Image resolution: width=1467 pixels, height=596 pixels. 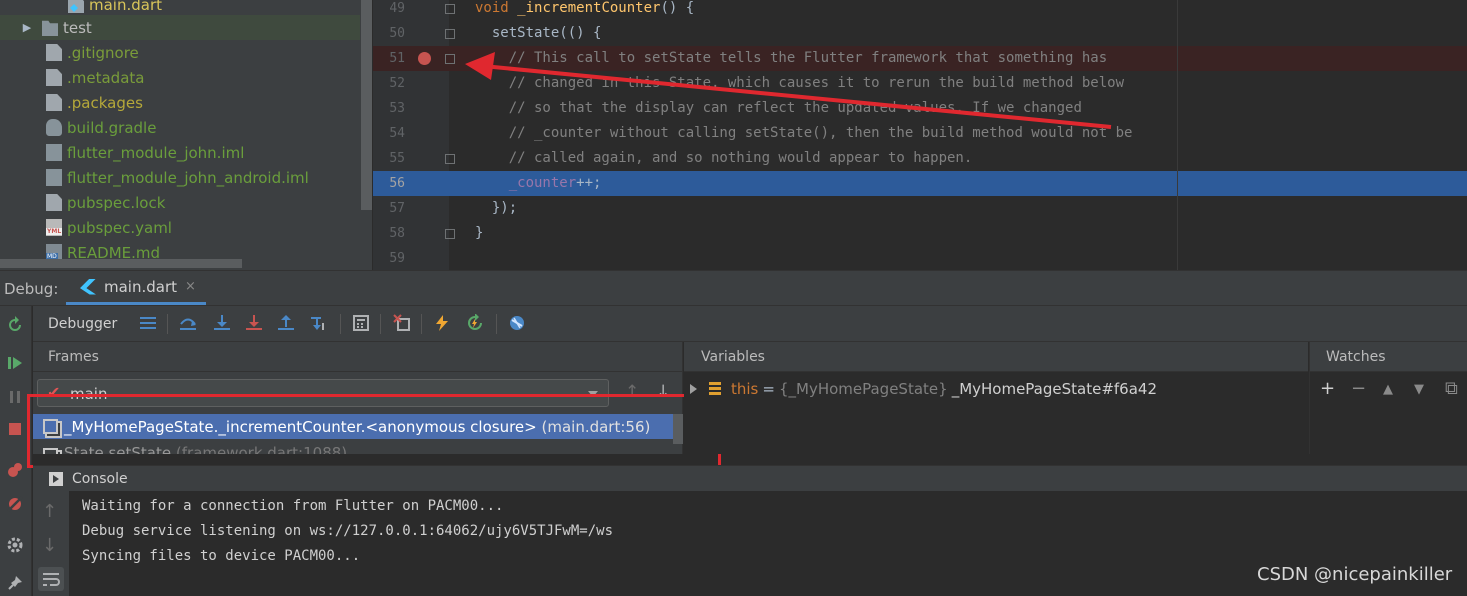 I want to click on watermark: CSDN @nicepainkiller, so click(x=1355, y=574).